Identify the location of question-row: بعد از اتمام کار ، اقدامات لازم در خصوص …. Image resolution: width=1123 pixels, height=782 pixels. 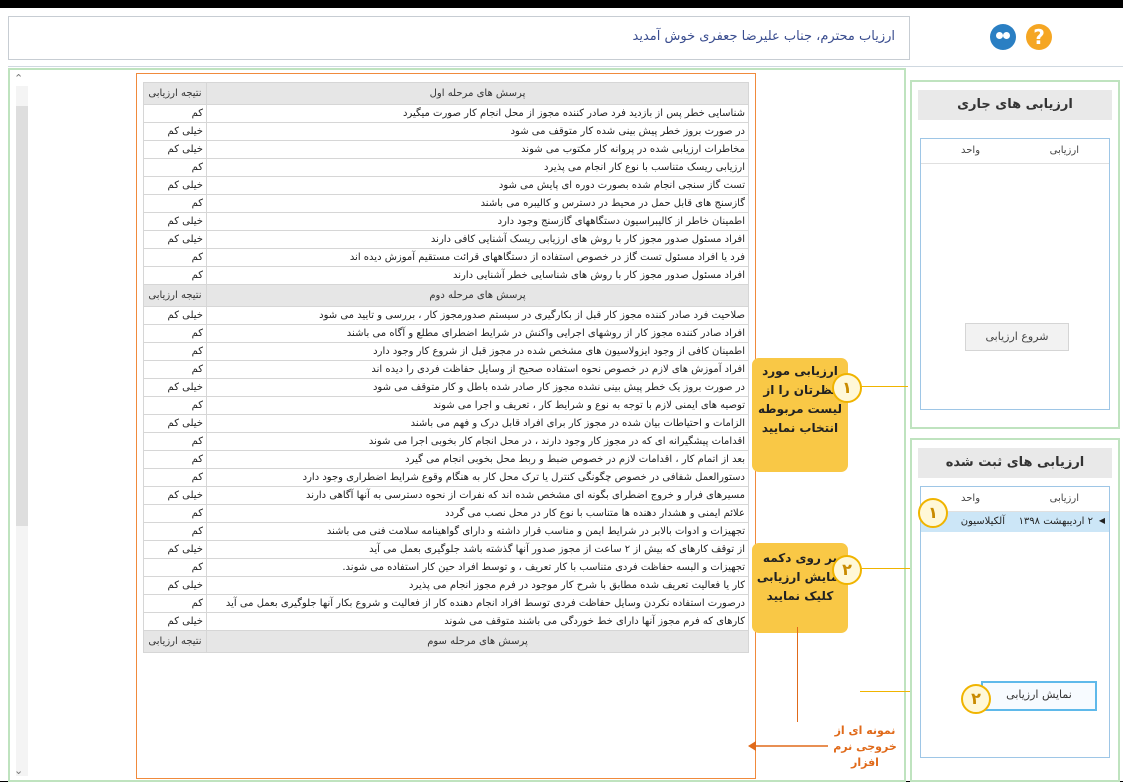
(446, 459).